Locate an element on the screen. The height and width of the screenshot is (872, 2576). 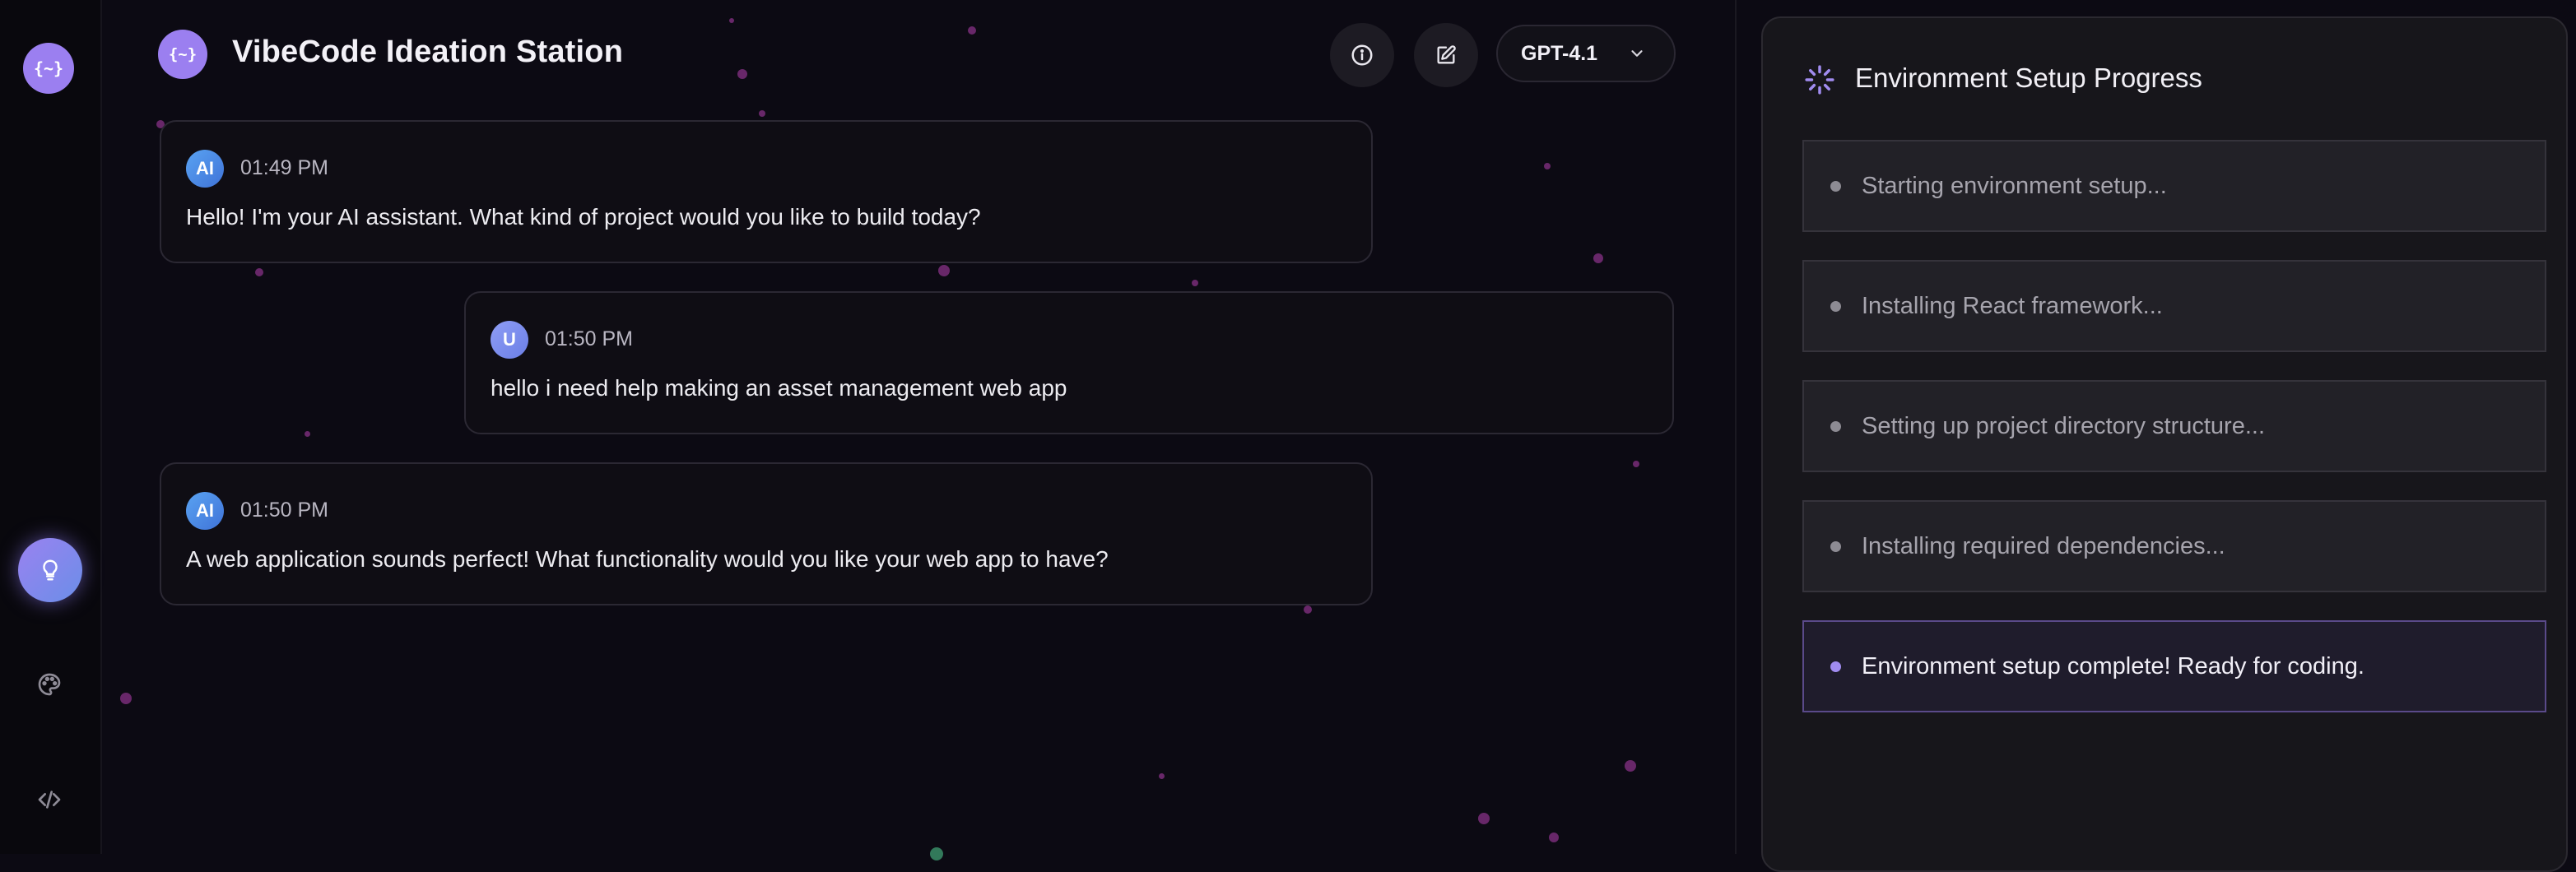
ideation-nav-button is located at coordinates (50, 570).